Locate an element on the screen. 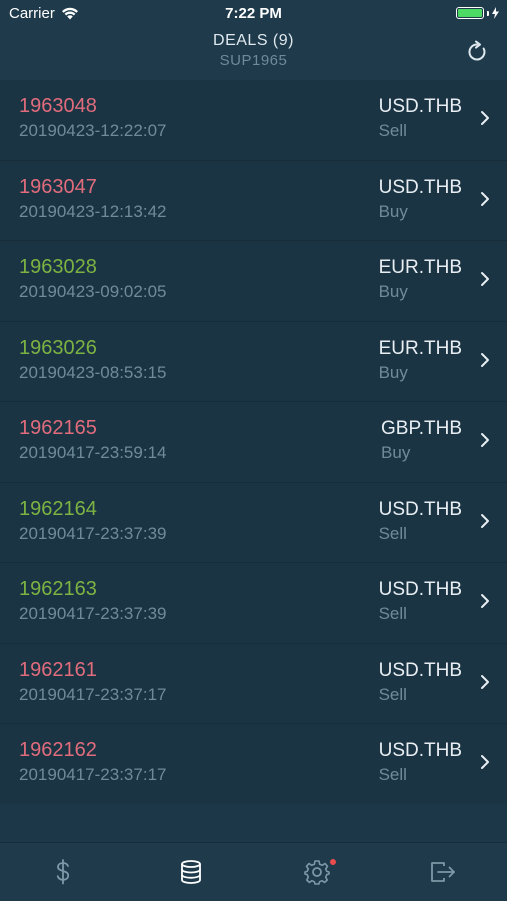  database-icon is located at coordinates (191, 872).